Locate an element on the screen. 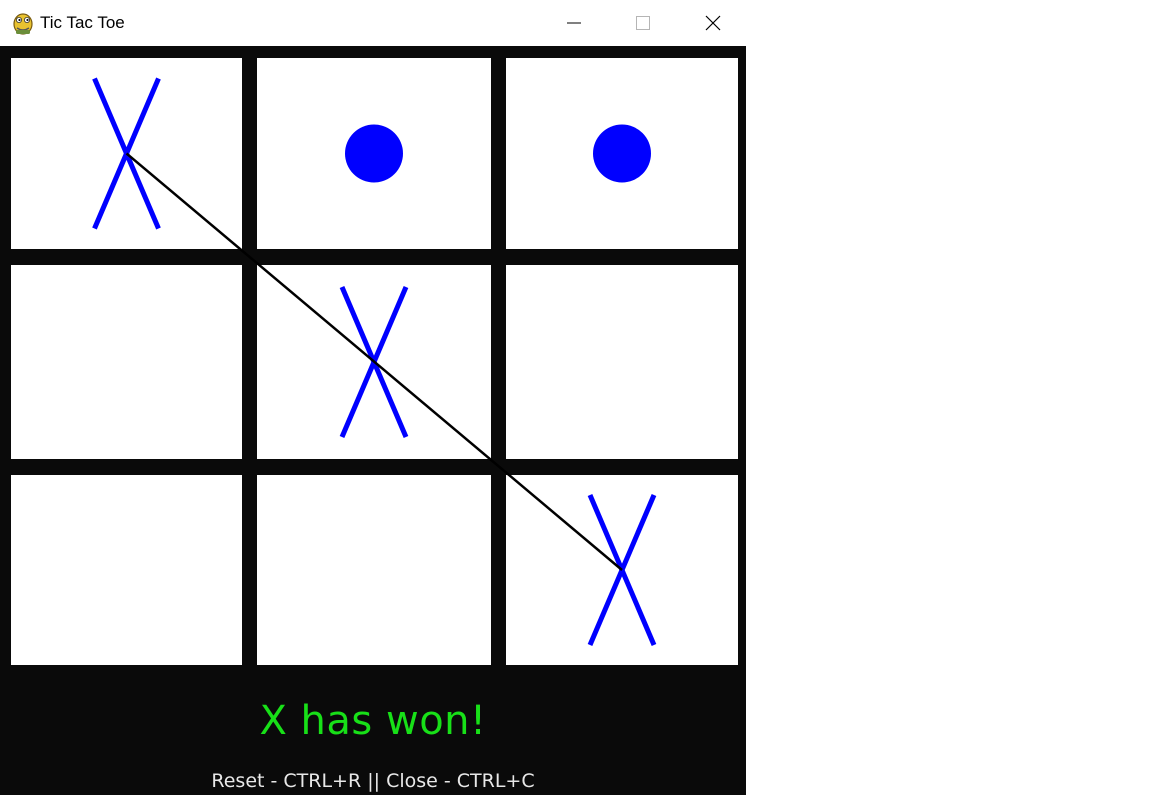 This screenshot has height=795, width=1152. python-snake-icon is located at coordinates (23, 23).